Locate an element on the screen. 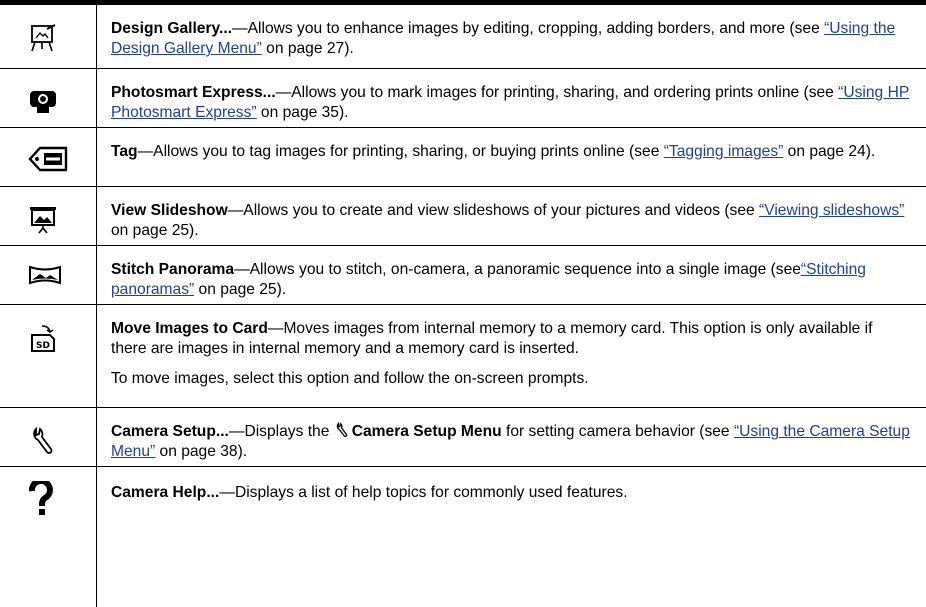 The image size is (926, 607). move-to-card-icon: SD is located at coordinates (43, 338).